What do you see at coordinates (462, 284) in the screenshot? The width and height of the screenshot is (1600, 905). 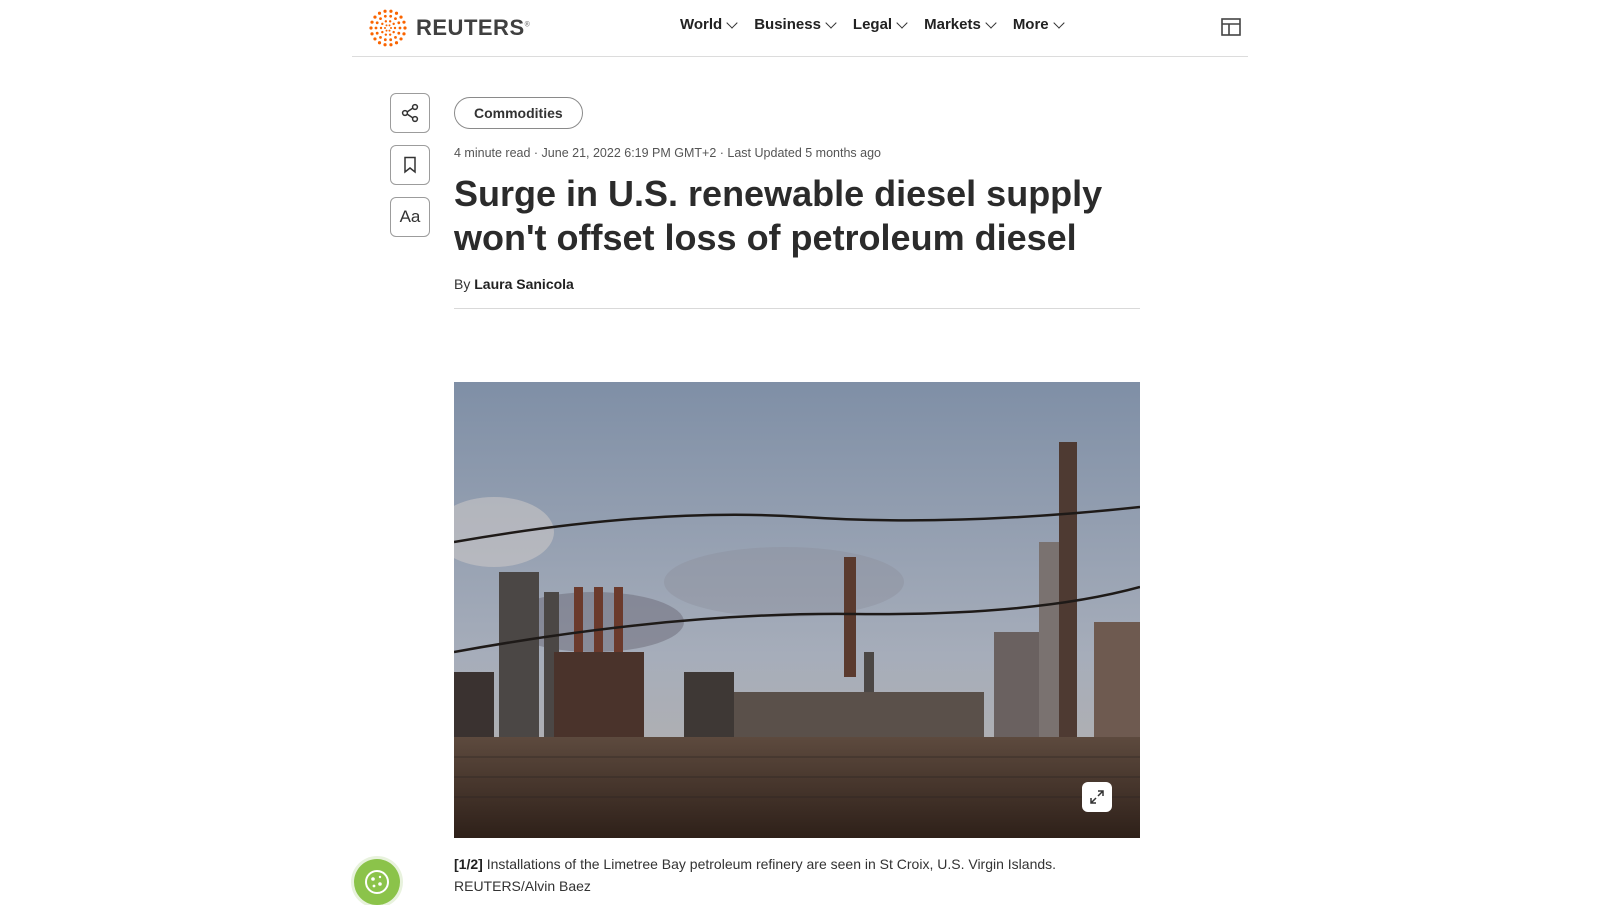 I see `byline-prefix: By` at bounding box center [462, 284].